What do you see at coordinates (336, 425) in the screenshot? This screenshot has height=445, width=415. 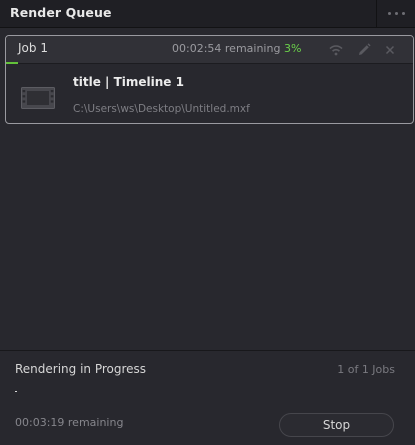 I see `stop-button: Stop` at bounding box center [336, 425].